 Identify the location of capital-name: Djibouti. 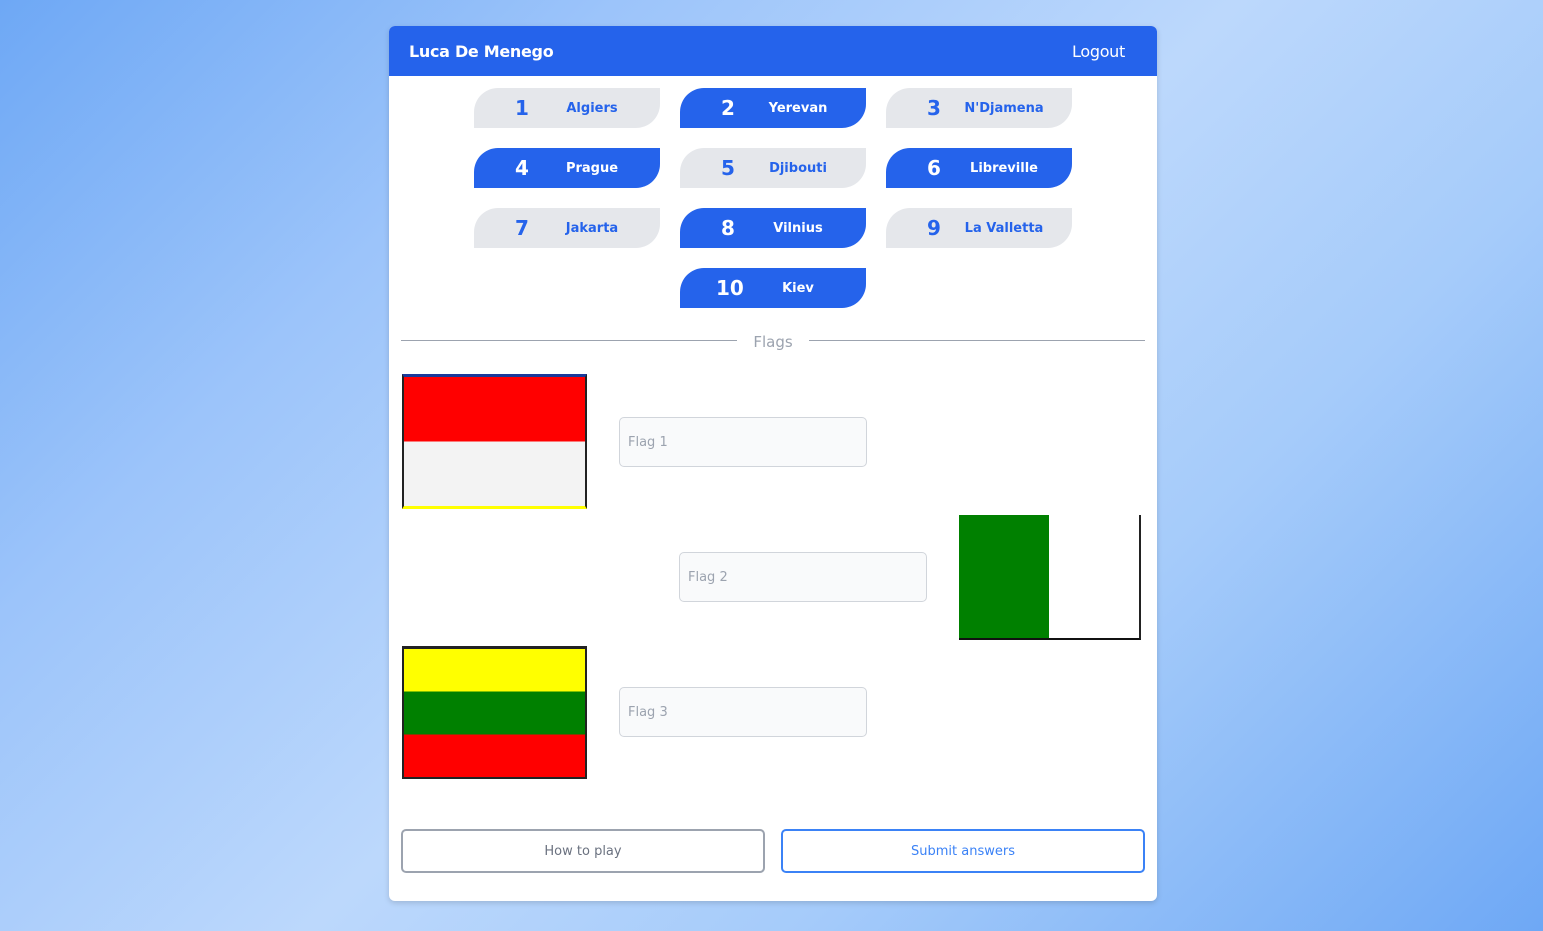
(798, 168).